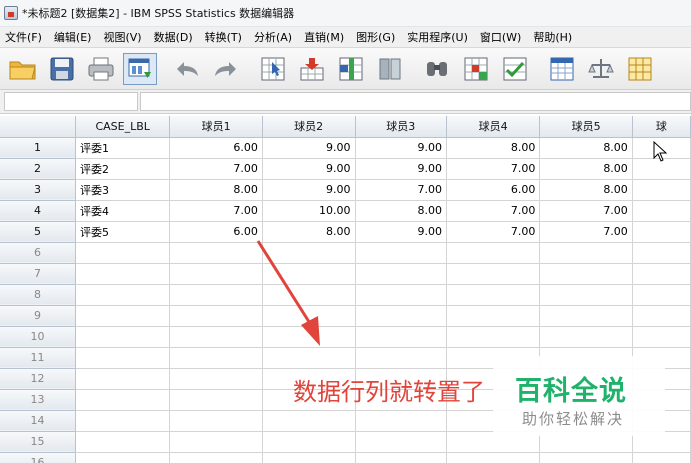  What do you see at coordinates (71, 101) in the screenshot?
I see `cell-reference-box` at bounding box center [71, 101].